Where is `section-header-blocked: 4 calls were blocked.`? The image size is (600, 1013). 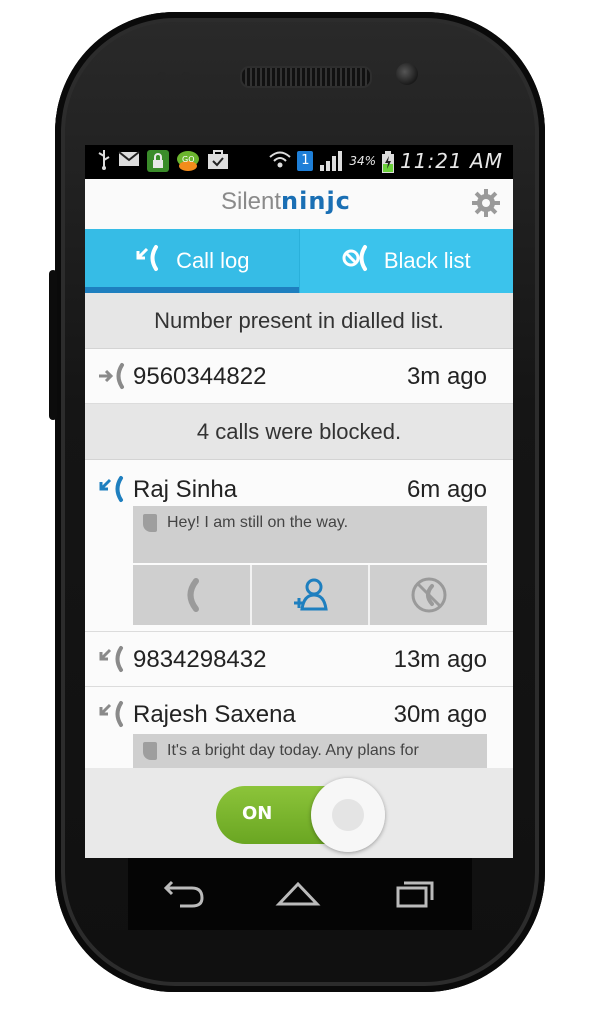 section-header-blocked: 4 calls were blocked. is located at coordinates (299, 432).